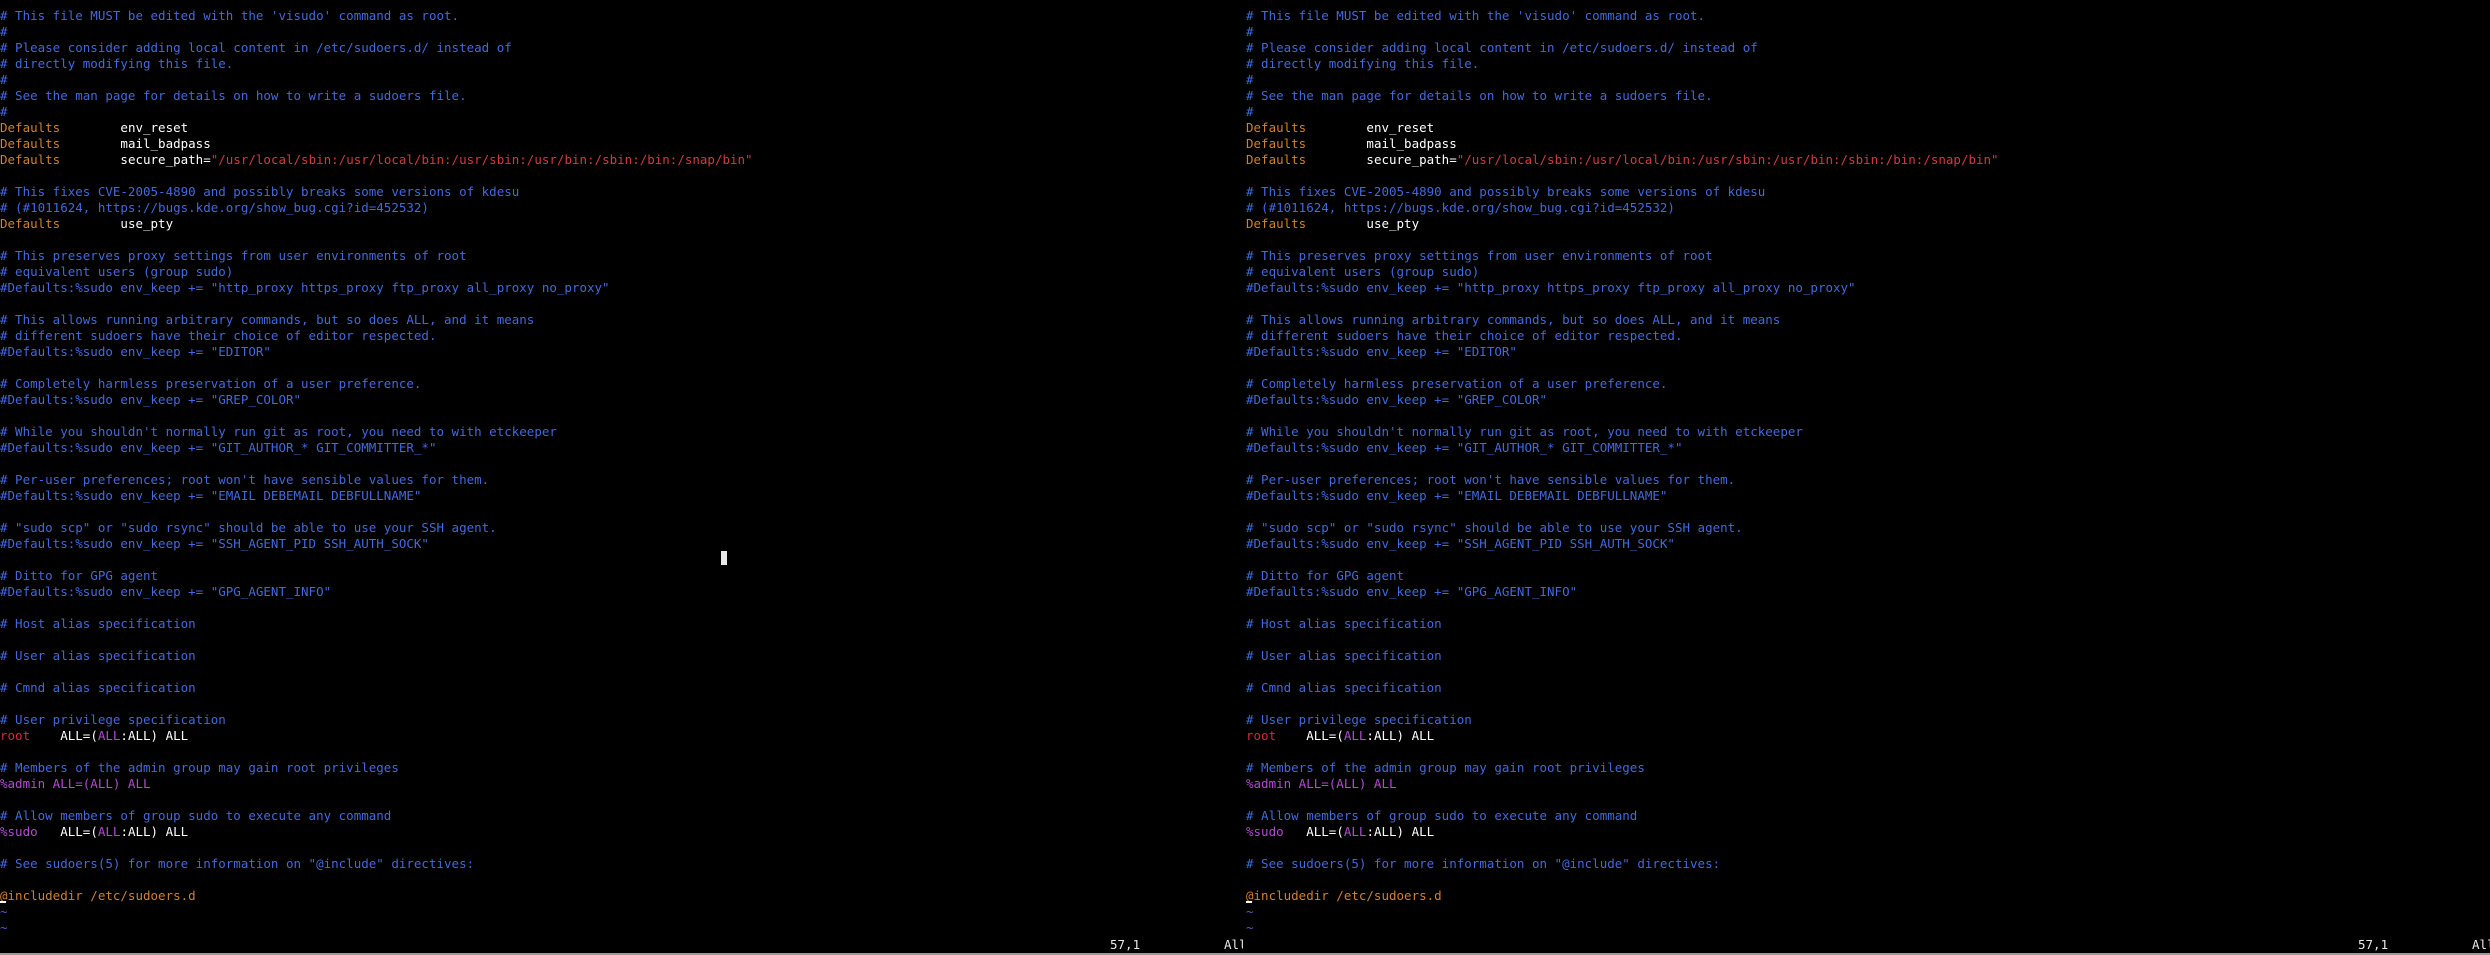  I want to click on buffer-line: @includedir /etc/sudoers.d, so click(621, 896).